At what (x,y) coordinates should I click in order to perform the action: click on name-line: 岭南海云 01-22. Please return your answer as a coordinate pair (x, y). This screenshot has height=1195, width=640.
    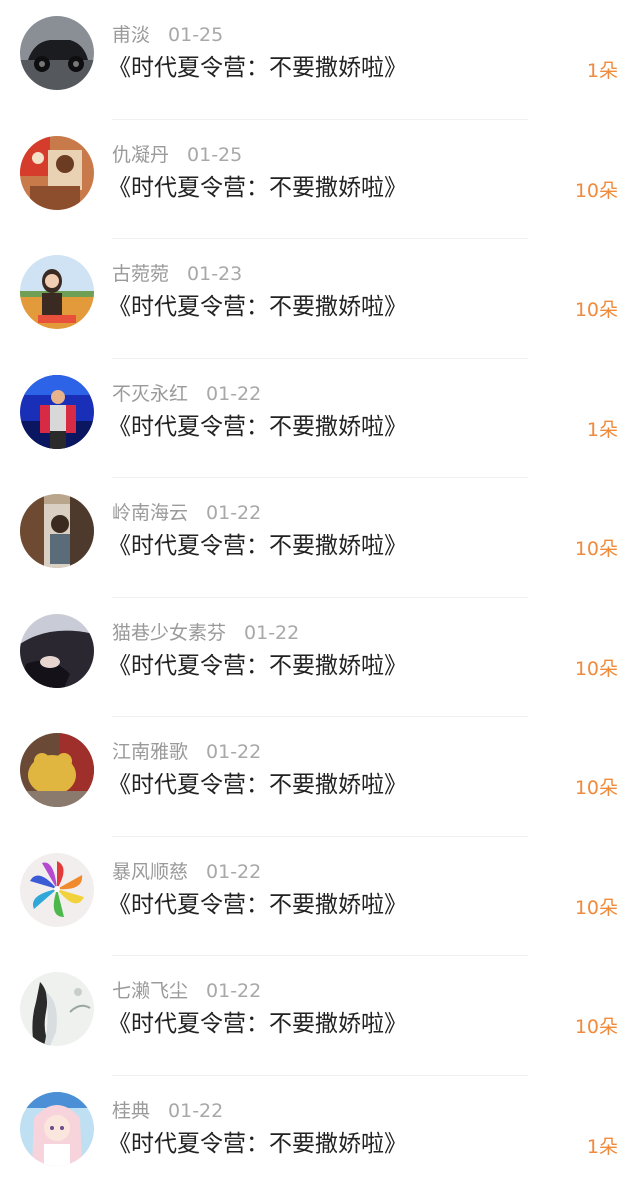
    Looking at the image, I should click on (186, 513).